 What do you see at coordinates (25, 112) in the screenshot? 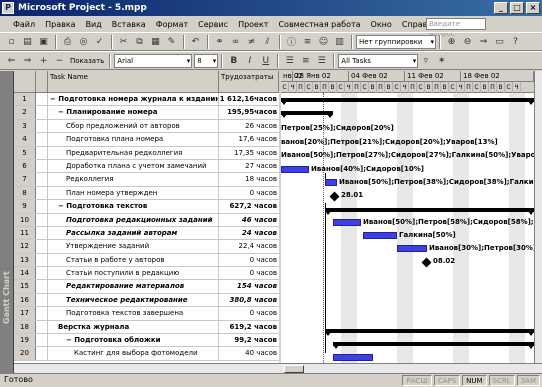
I see `row-id: 2` at bounding box center [25, 112].